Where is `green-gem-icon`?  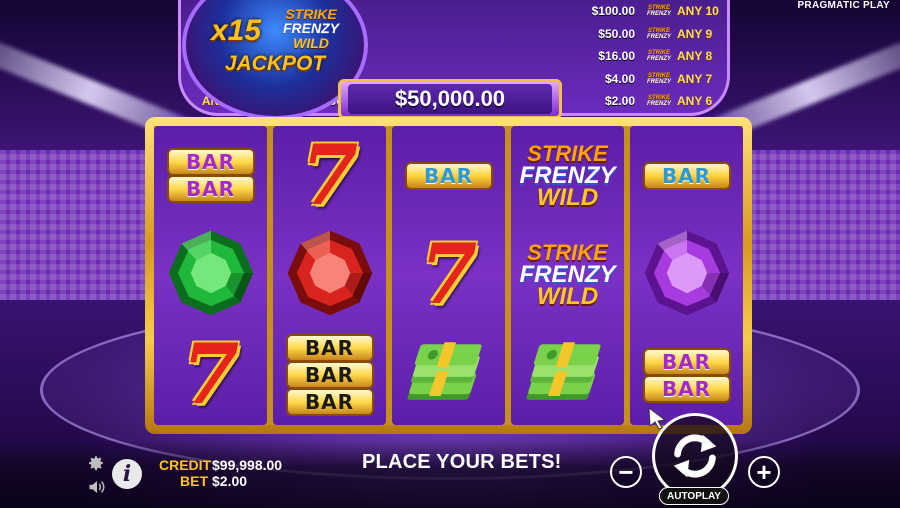 green-gem-icon is located at coordinates (211, 275).